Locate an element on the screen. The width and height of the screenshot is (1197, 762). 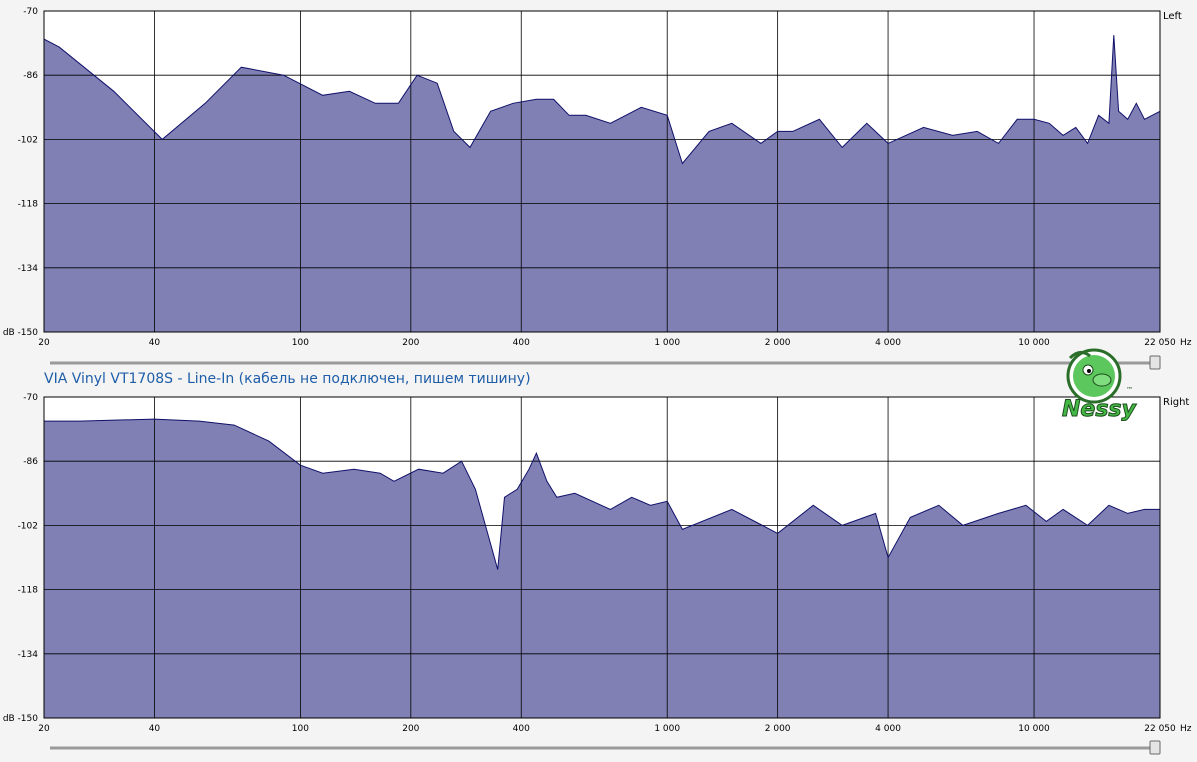
right-slider is located at coordinates (605, 747).